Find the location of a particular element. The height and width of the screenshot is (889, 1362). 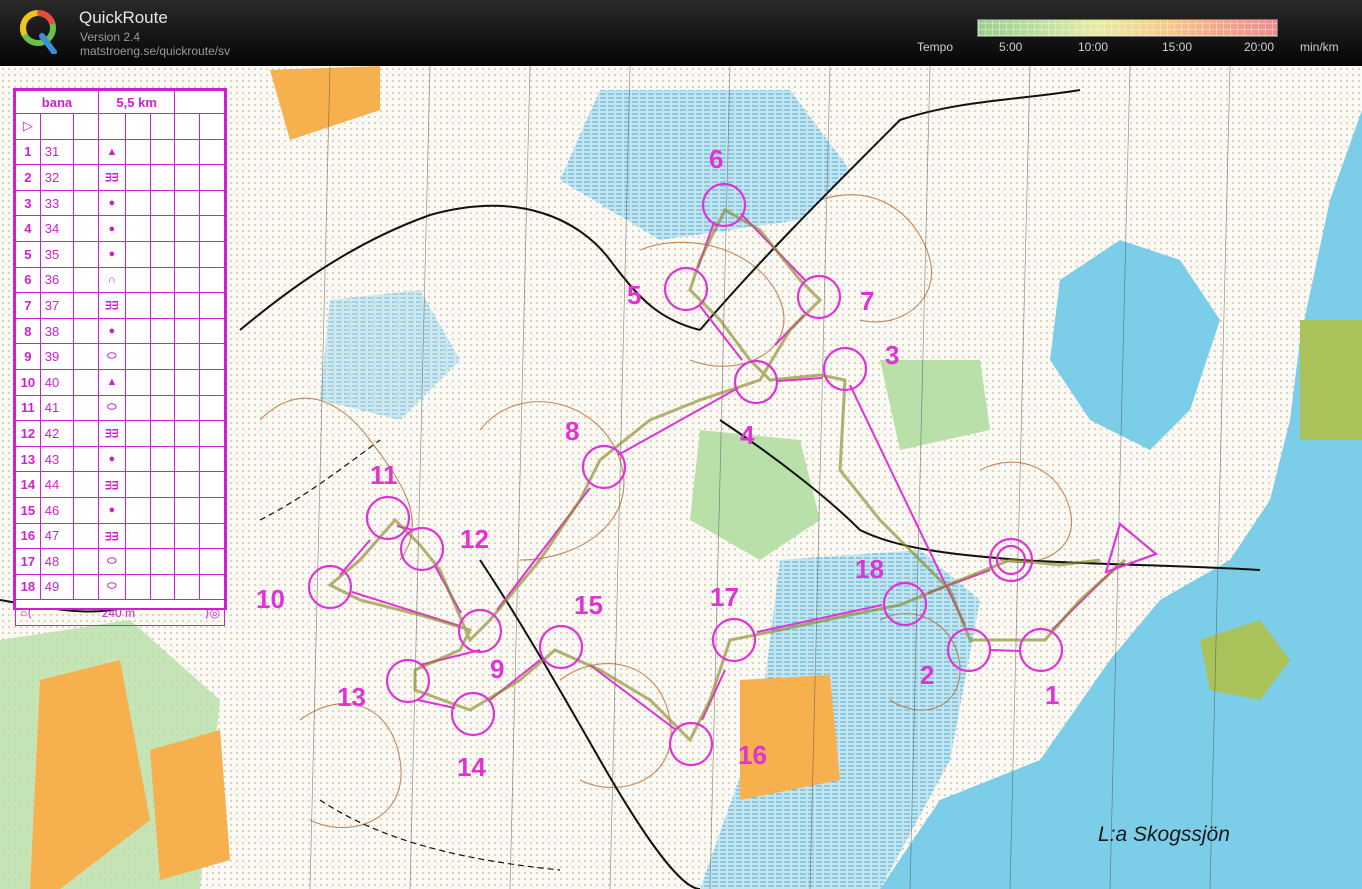

control-label-18: 18 is located at coordinates (869, 569).